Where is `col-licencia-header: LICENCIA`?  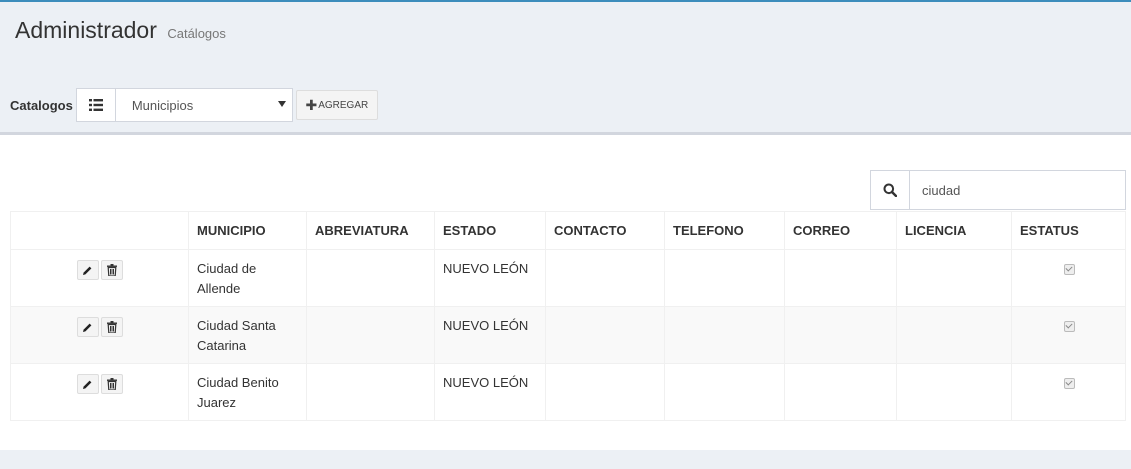
col-licencia-header: LICENCIA is located at coordinates (954, 230).